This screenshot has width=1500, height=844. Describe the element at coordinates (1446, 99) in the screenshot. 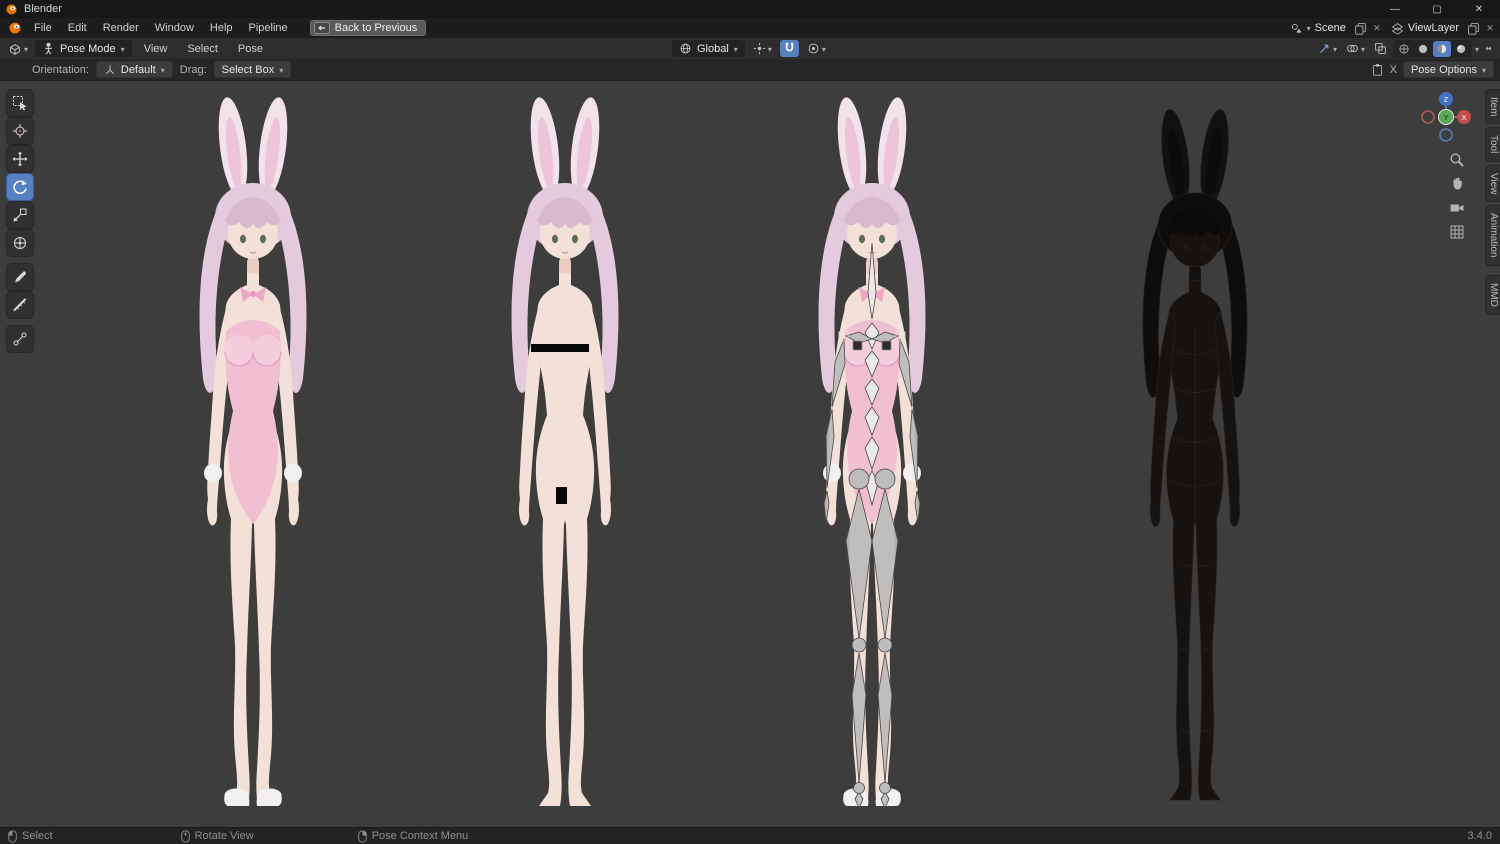

I see `axis-ball-z: Z` at that location.